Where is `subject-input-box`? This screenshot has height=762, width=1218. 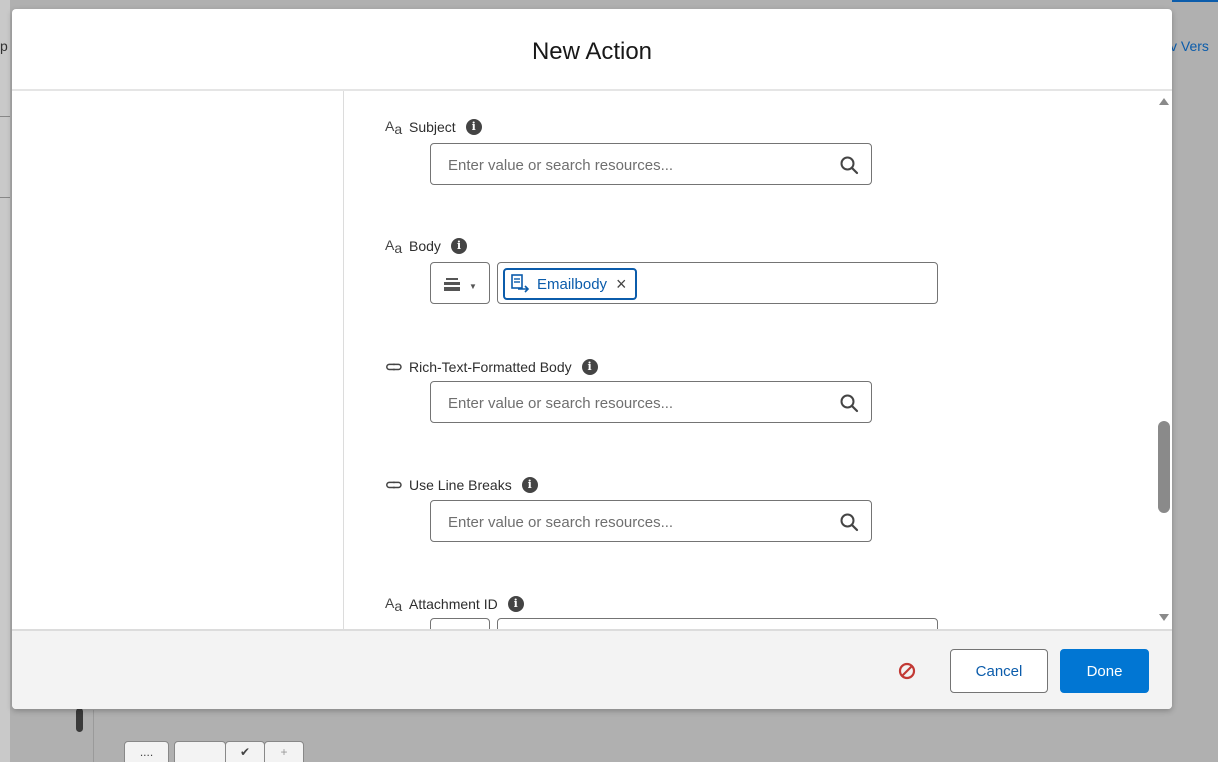 subject-input-box is located at coordinates (651, 164).